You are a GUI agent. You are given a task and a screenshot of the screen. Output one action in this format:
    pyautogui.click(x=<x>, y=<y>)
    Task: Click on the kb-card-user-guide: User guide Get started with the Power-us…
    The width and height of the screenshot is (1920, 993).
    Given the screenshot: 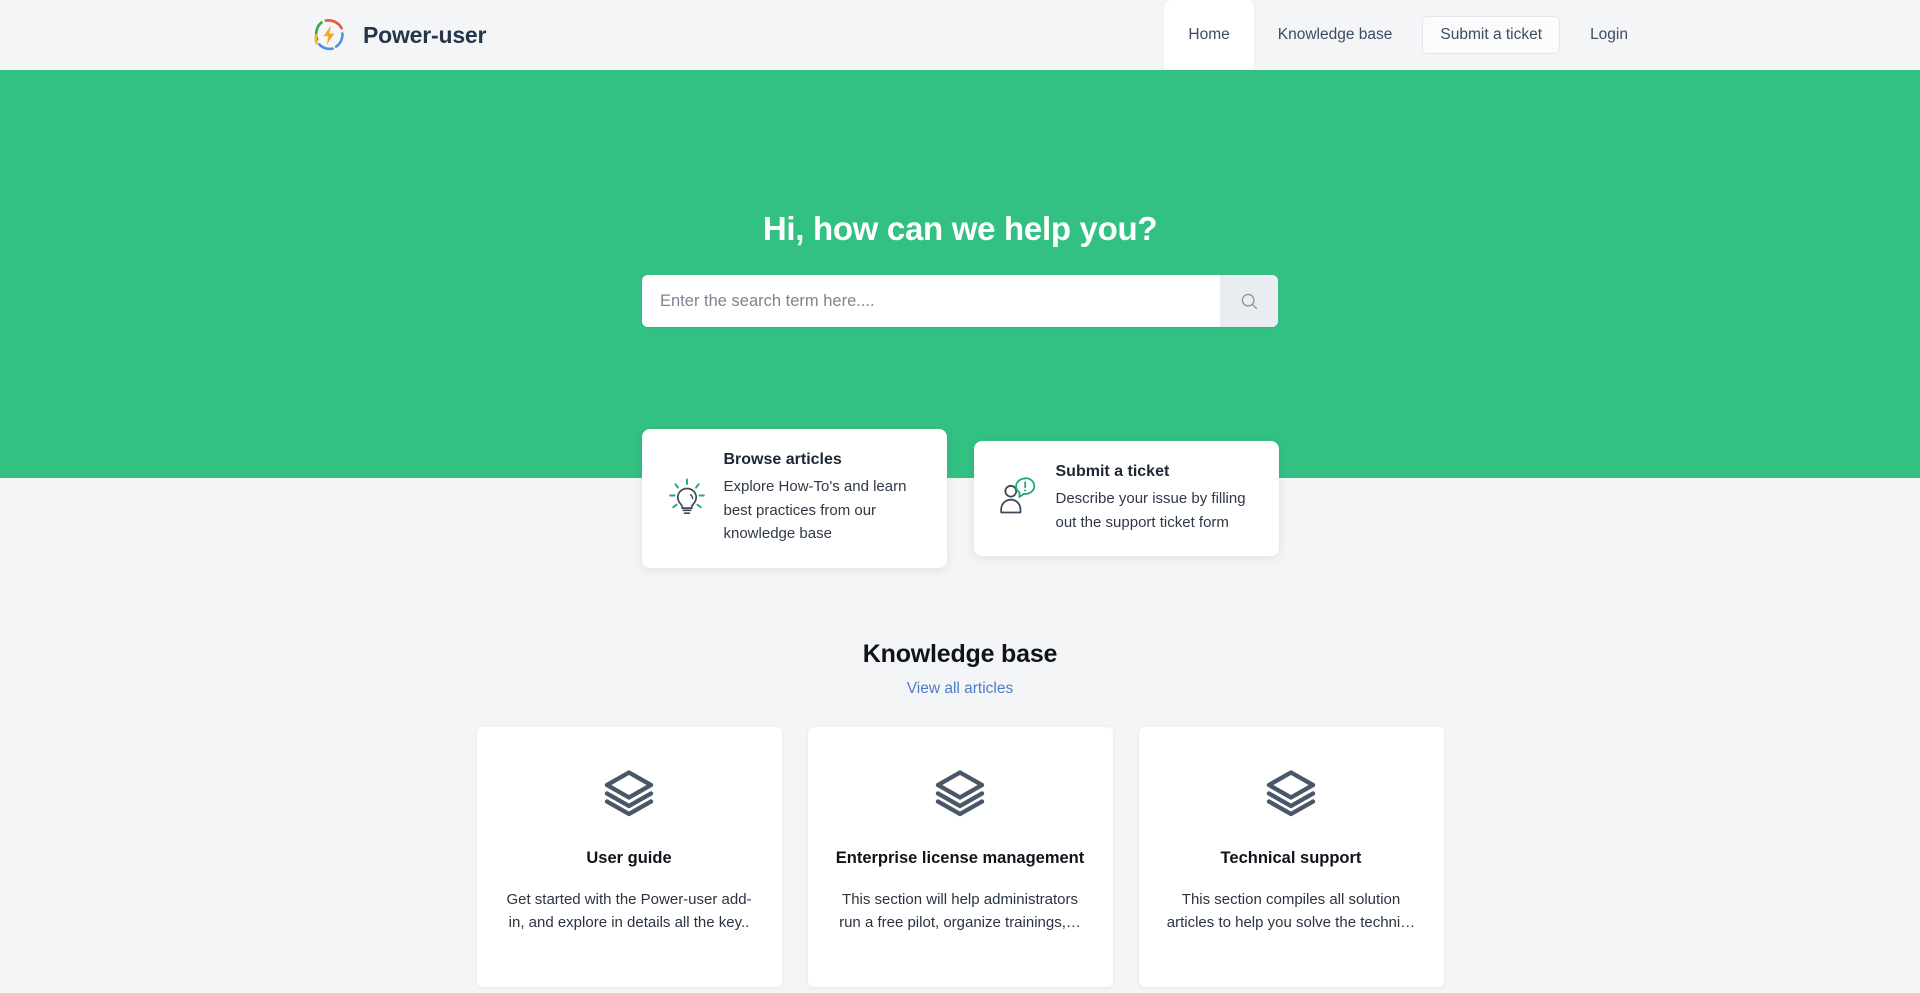 What is the action you would take?
    pyautogui.click(x=629, y=857)
    